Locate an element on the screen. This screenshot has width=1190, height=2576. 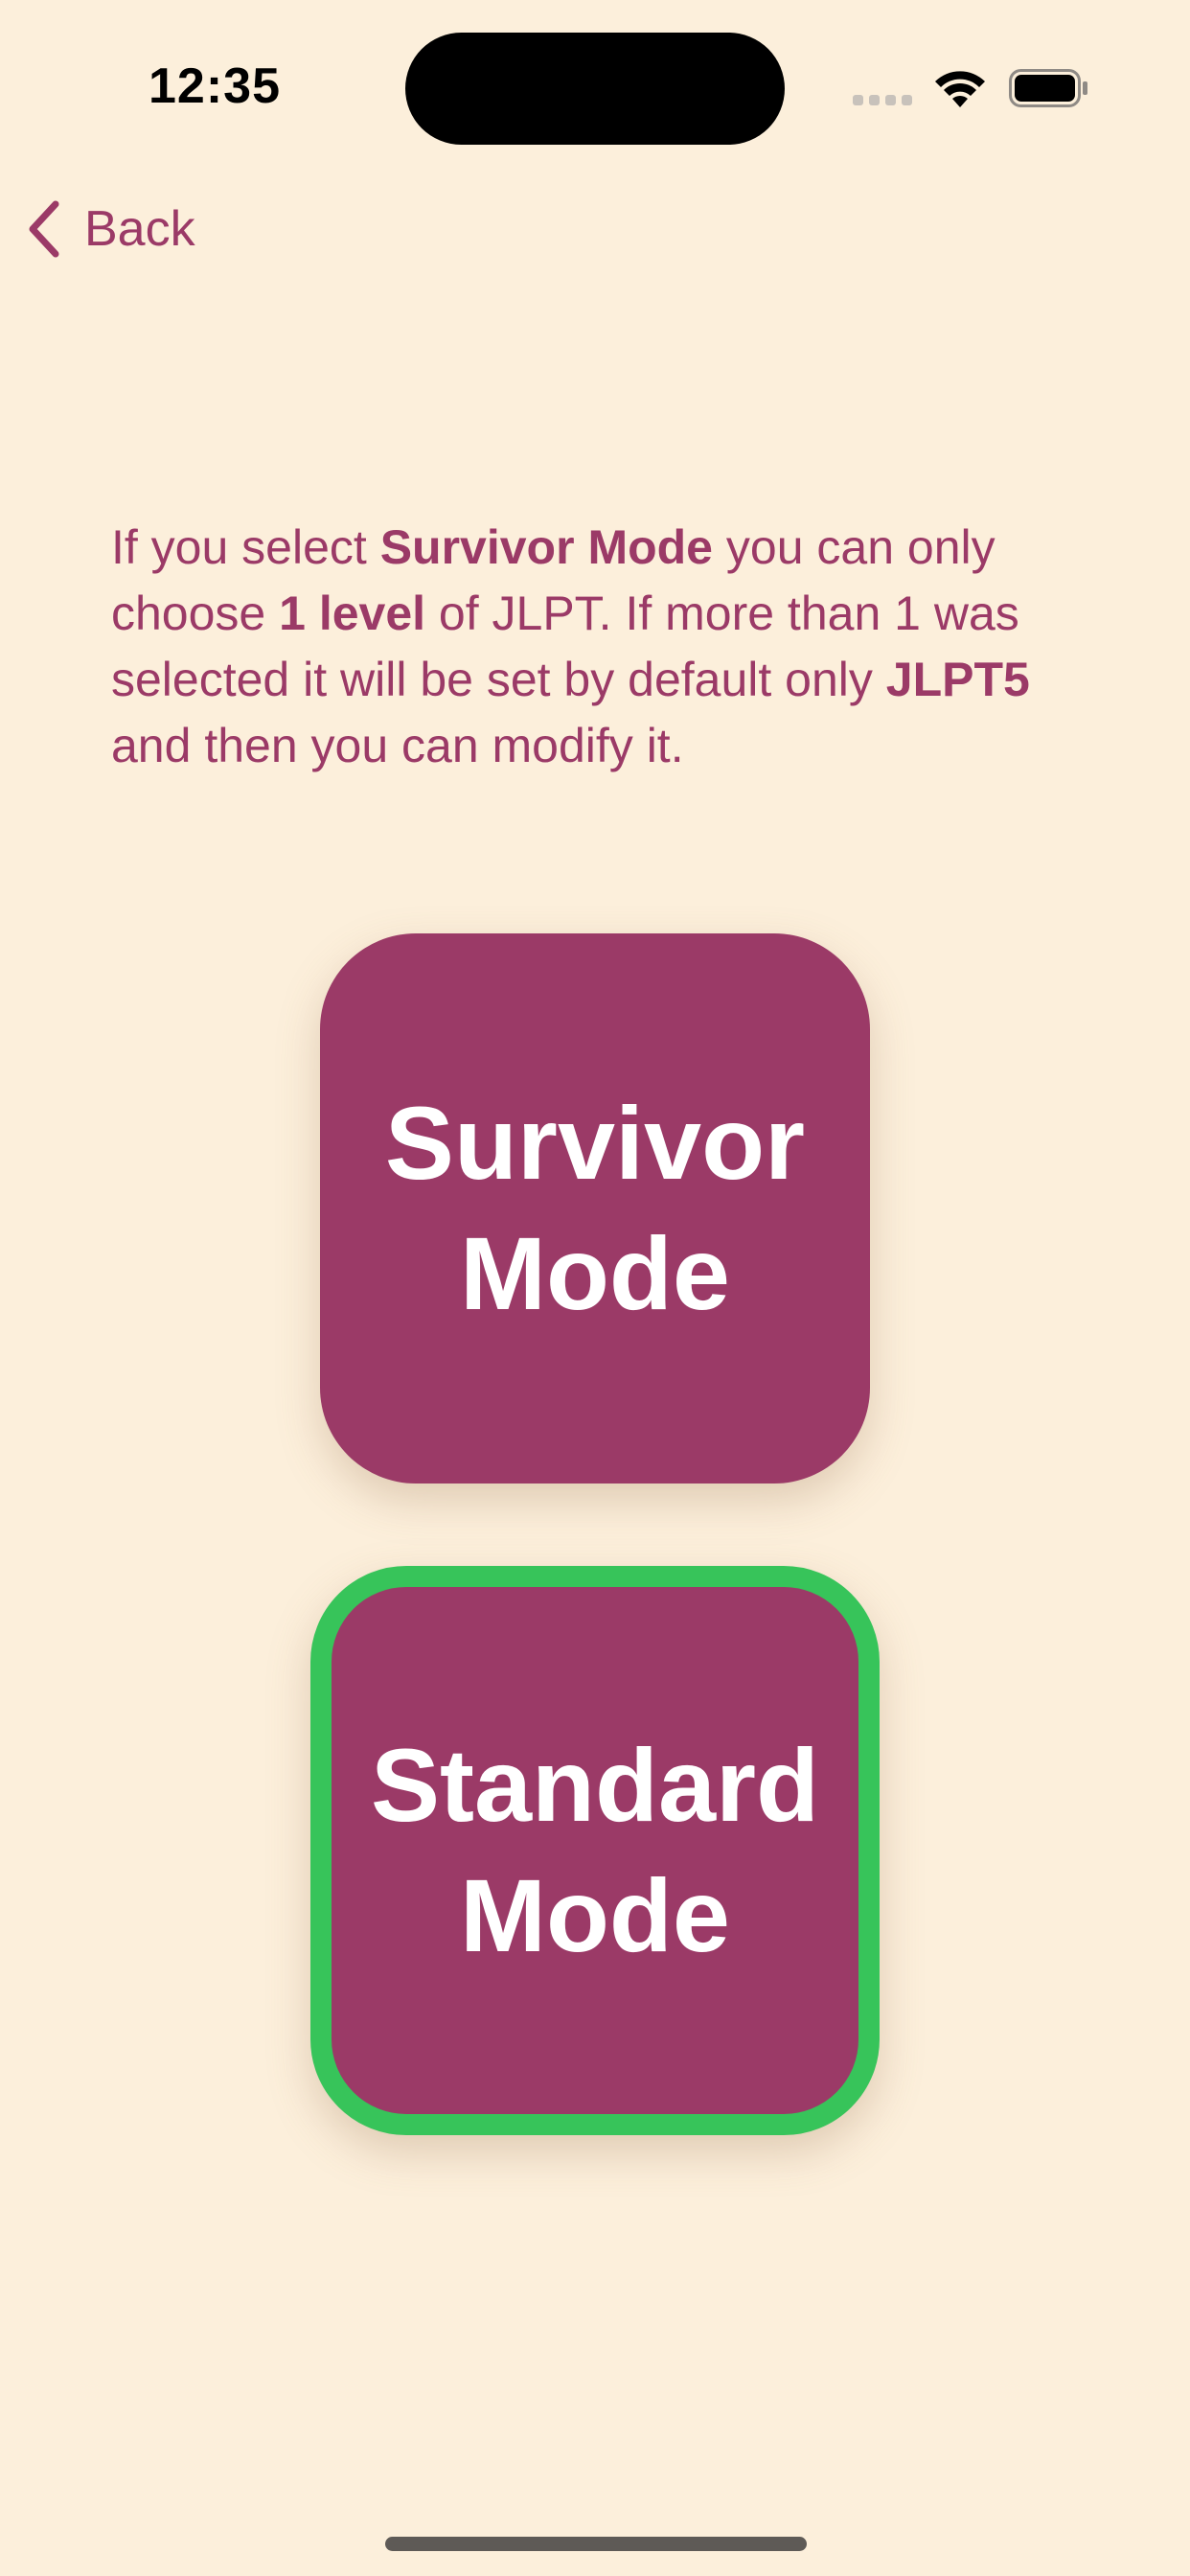
battery-icon is located at coordinates (1048, 88).